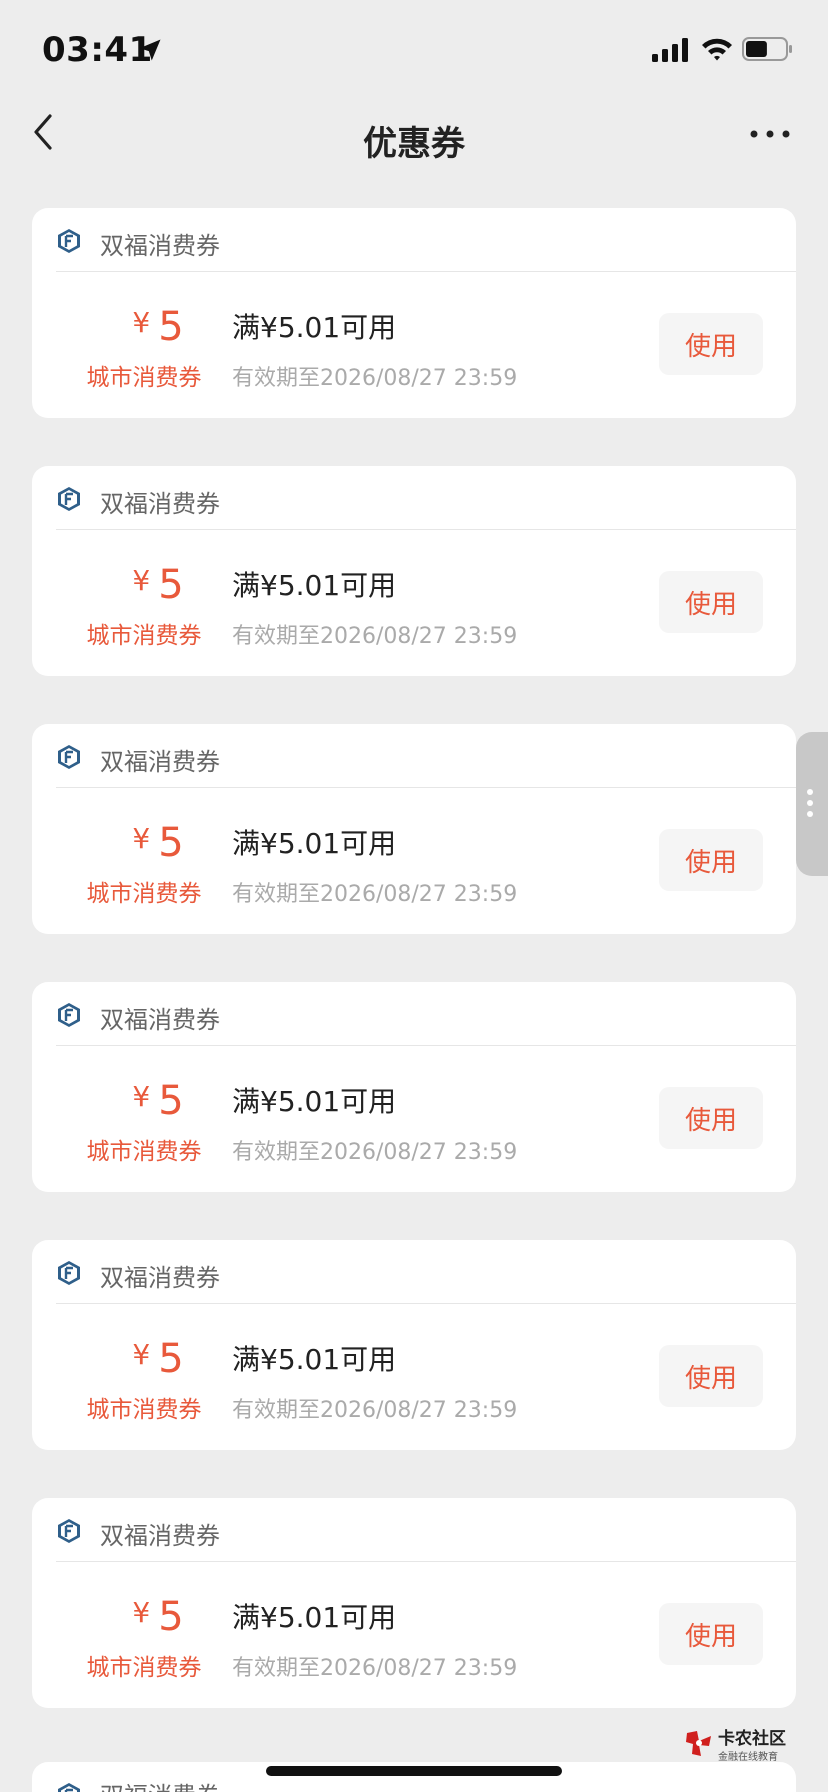 The height and width of the screenshot is (1792, 828). Describe the element at coordinates (670, 50) in the screenshot. I see `cellular-signal-icon` at that location.